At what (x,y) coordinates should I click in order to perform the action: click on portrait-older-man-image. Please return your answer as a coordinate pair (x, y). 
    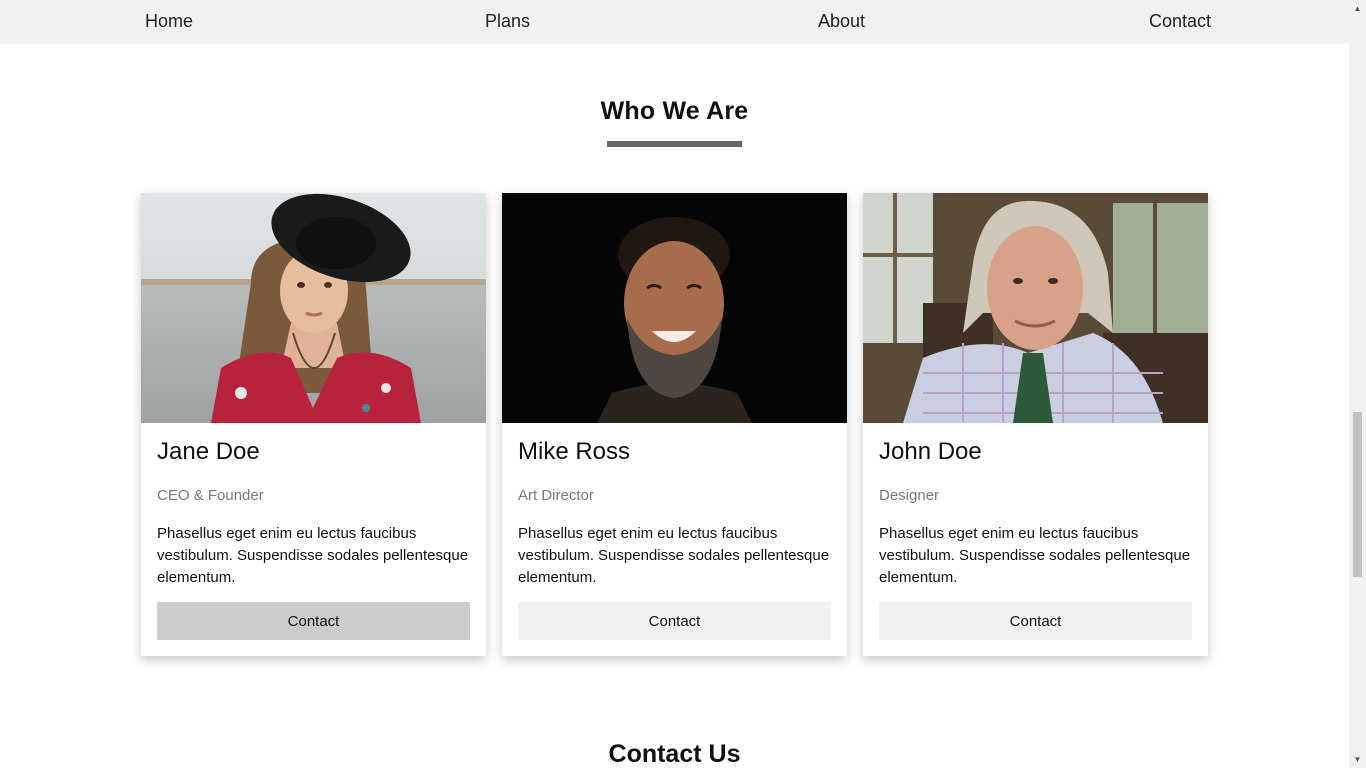
    Looking at the image, I should click on (1035, 308).